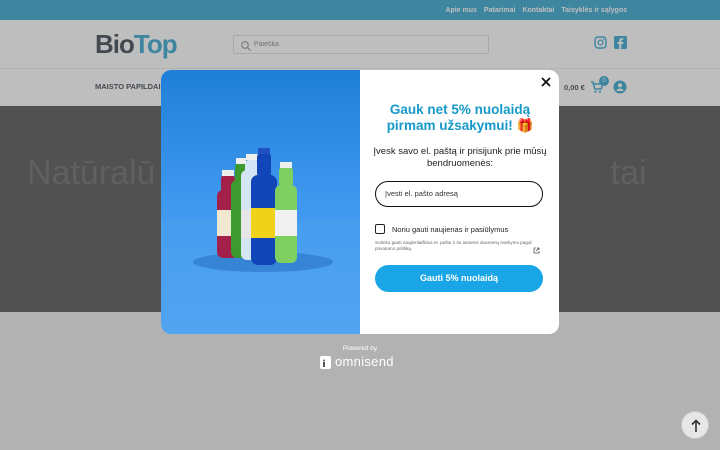 This screenshot has width=720, height=450. I want to click on popup-heading: Gauk net 5% nuolaidą pirmam užsakymui! 🎁, so click(460, 117).